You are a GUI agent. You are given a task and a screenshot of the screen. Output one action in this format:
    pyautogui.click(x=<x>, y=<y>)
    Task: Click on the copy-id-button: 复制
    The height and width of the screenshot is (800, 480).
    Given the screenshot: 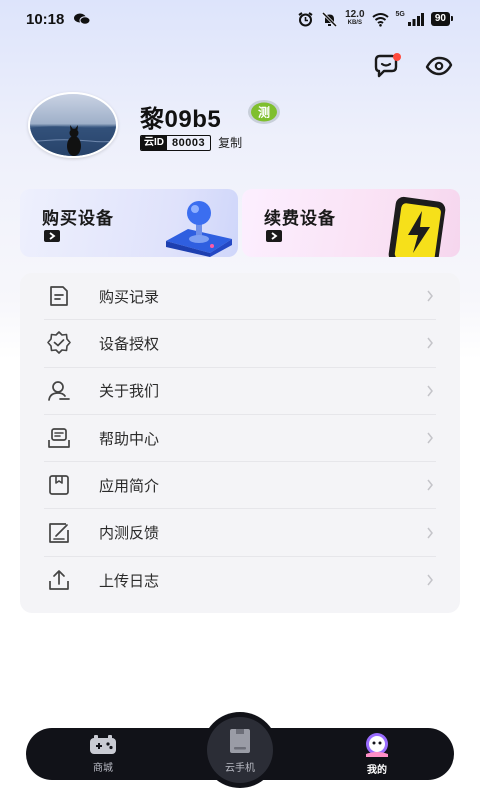 What is the action you would take?
    pyautogui.click(x=230, y=142)
    